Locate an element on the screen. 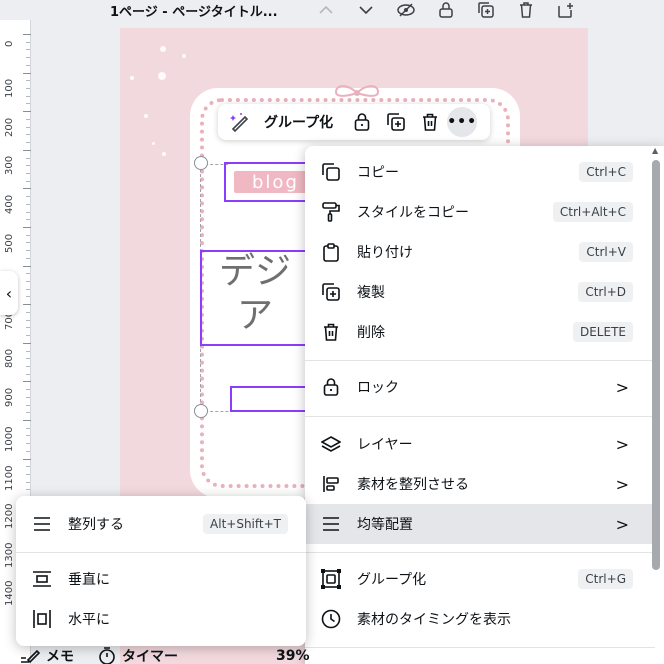 This screenshot has height=664, width=664. ruler-label: 1400 is located at coordinates (9, 593).